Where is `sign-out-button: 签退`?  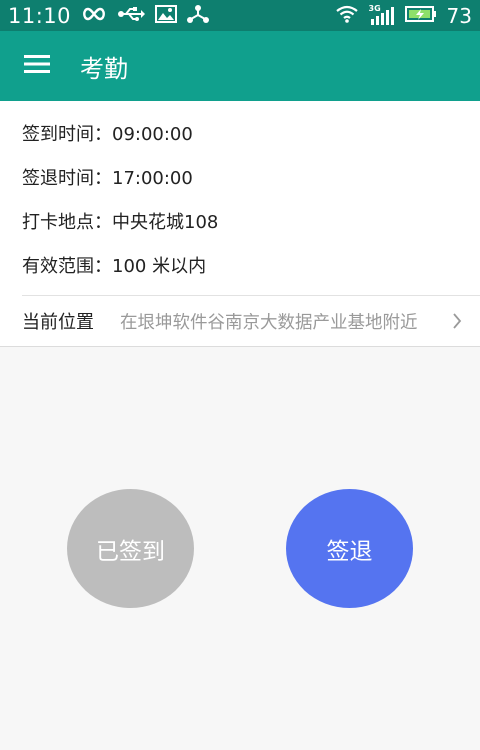 sign-out-button: 签退 is located at coordinates (349, 548).